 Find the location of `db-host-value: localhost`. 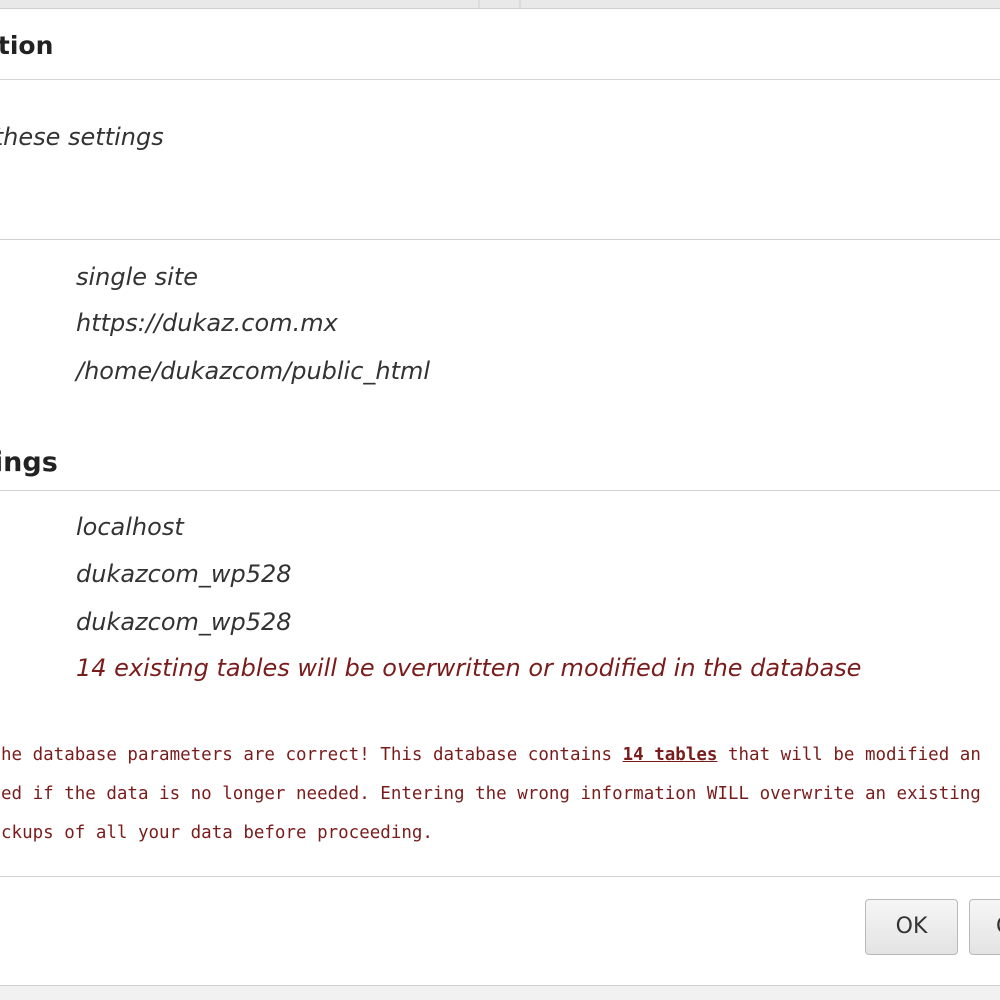

db-host-value: localhost is located at coordinates (130, 527).